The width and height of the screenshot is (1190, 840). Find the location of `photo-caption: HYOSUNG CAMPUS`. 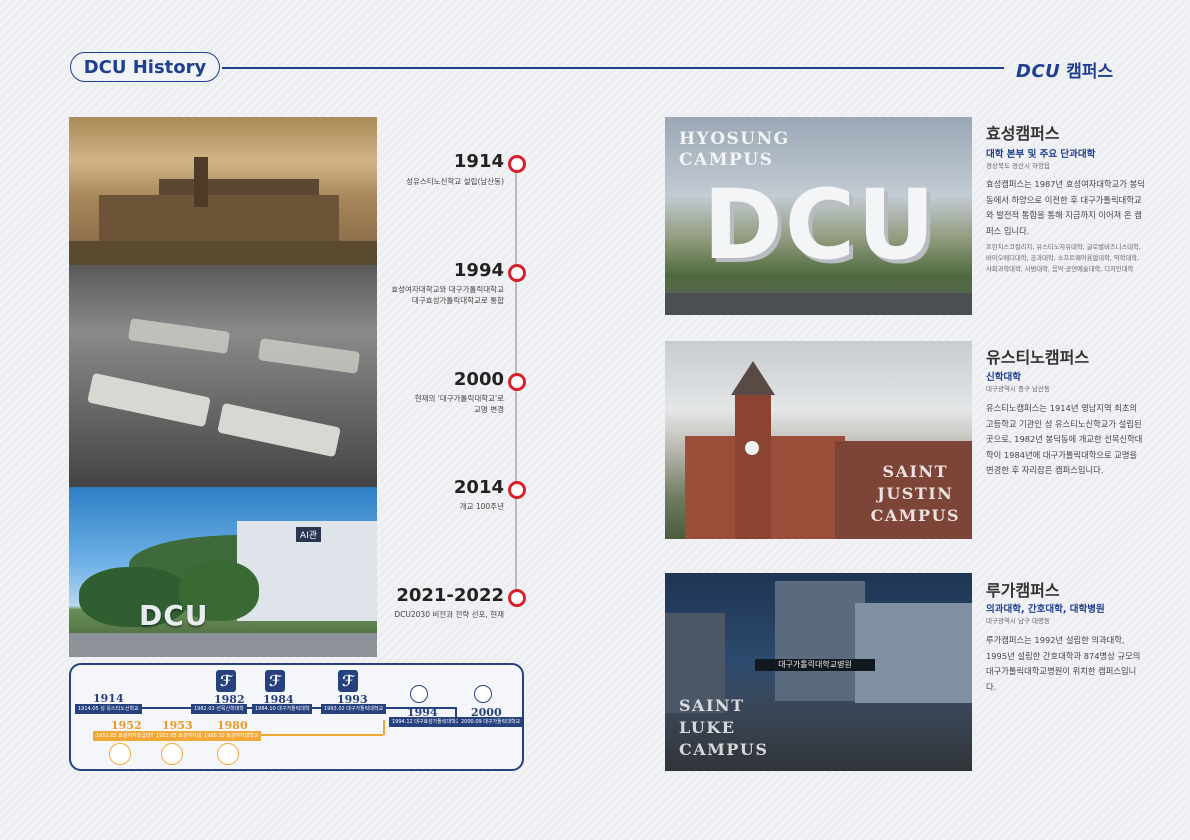

photo-caption: HYOSUNG CAMPUS is located at coordinates (734, 149).